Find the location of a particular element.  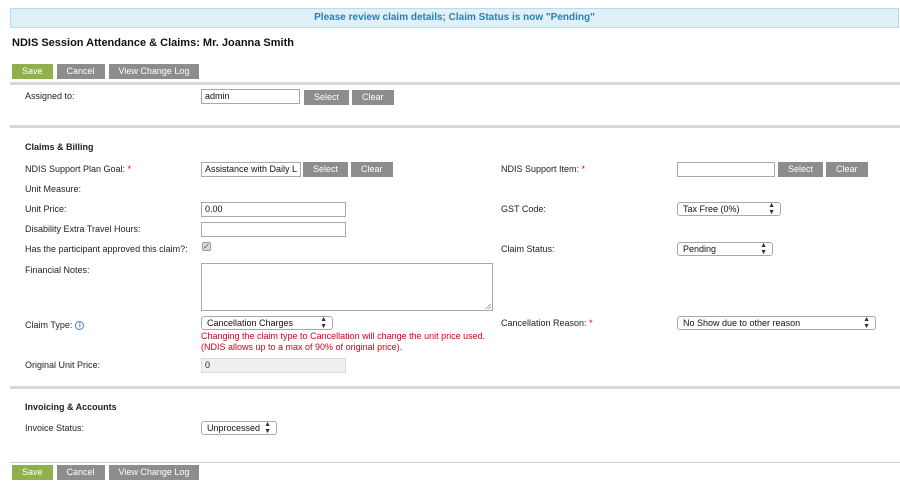

invoicing-heading: Invoicing & Accounts is located at coordinates (71, 407).